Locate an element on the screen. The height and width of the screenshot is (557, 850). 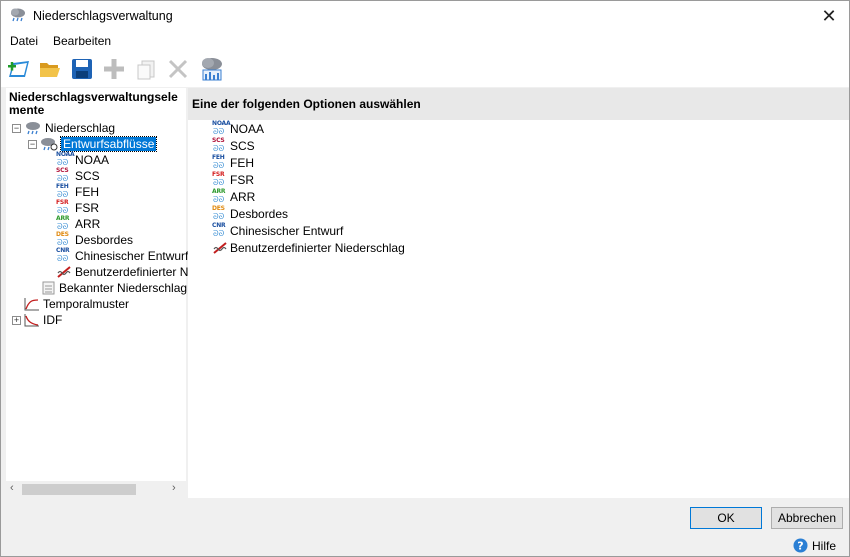
window-title: Niederschlagsverwaltung is located at coordinates (103, 16).